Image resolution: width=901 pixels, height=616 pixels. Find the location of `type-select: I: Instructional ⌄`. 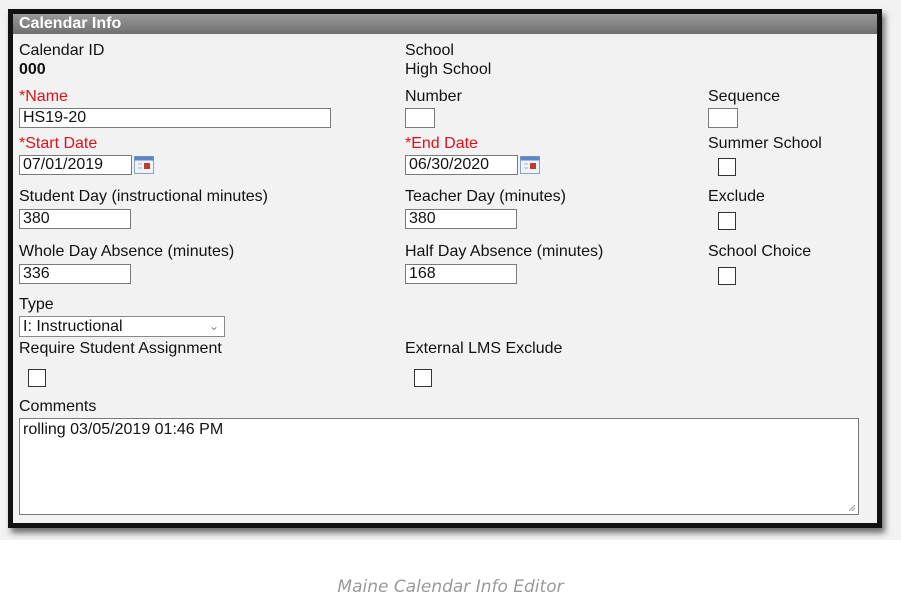

type-select: I: Instructional ⌄ is located at coordinates (122, 326).